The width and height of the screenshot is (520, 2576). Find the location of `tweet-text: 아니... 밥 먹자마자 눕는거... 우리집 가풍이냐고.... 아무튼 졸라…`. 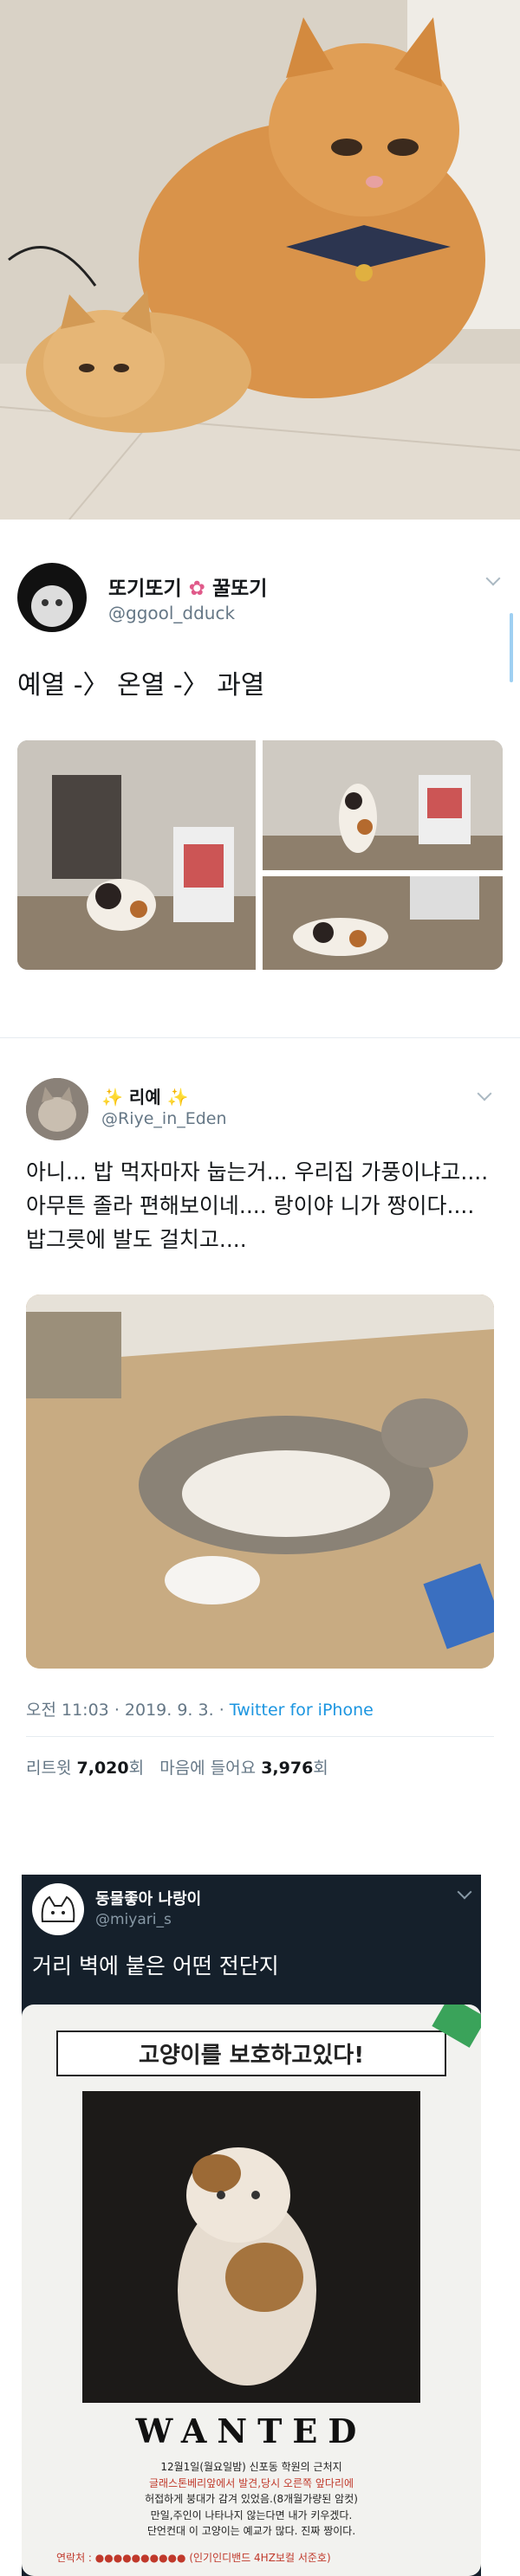

tweet-text: 아니... 밥 먹자마자 눕는거... 우리집 가풍이냐고.... 아무튼 졸라… is located at coordinates (257, 1205).